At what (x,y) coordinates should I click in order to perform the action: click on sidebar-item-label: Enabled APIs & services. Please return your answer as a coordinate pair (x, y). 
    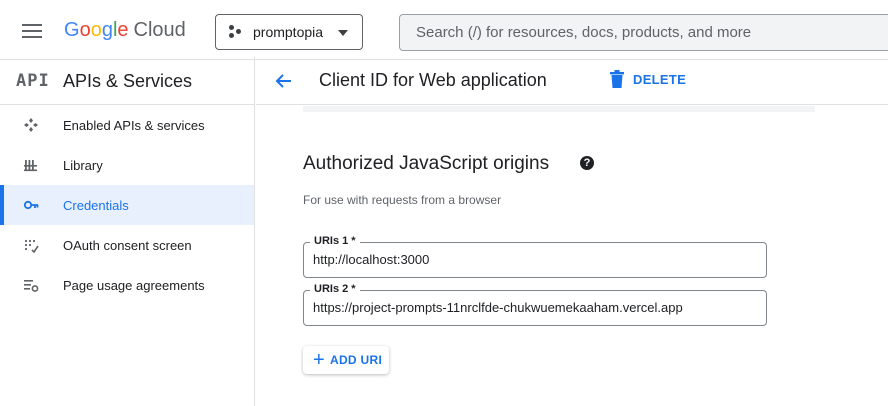
    Looking at the image, I should click on (134, 125).